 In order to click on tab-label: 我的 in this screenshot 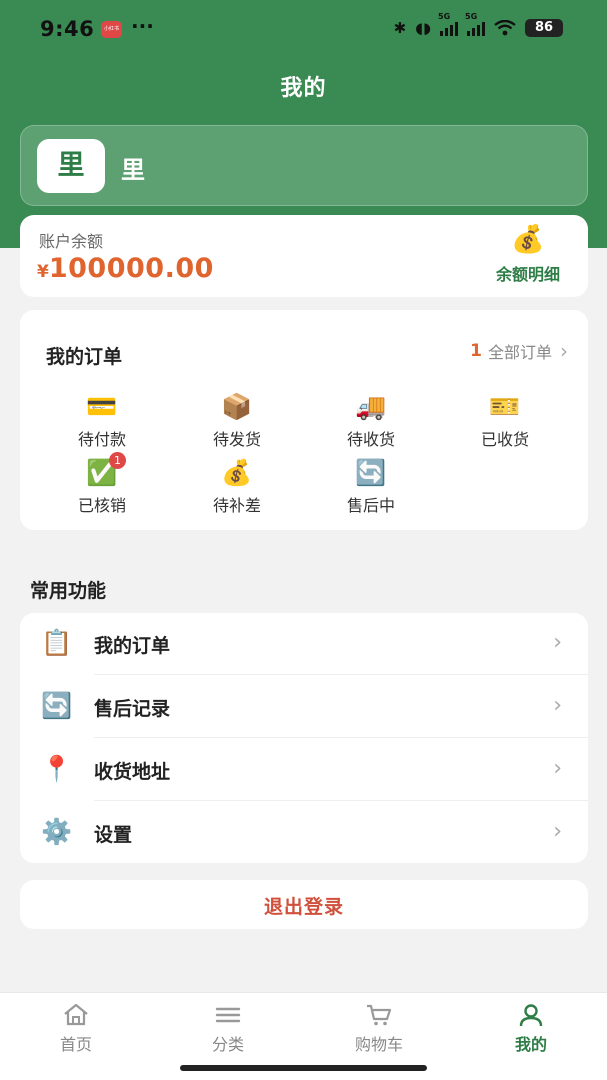, I will do `click(530, 1044)`.